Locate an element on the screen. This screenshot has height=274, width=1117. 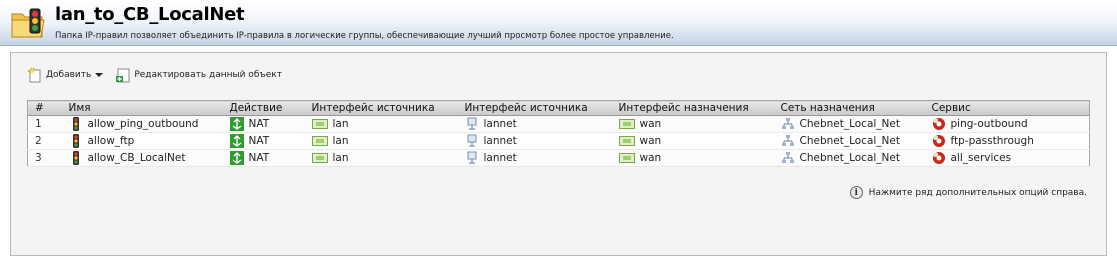
column-header-number: # is located at coordinates (44, 108).